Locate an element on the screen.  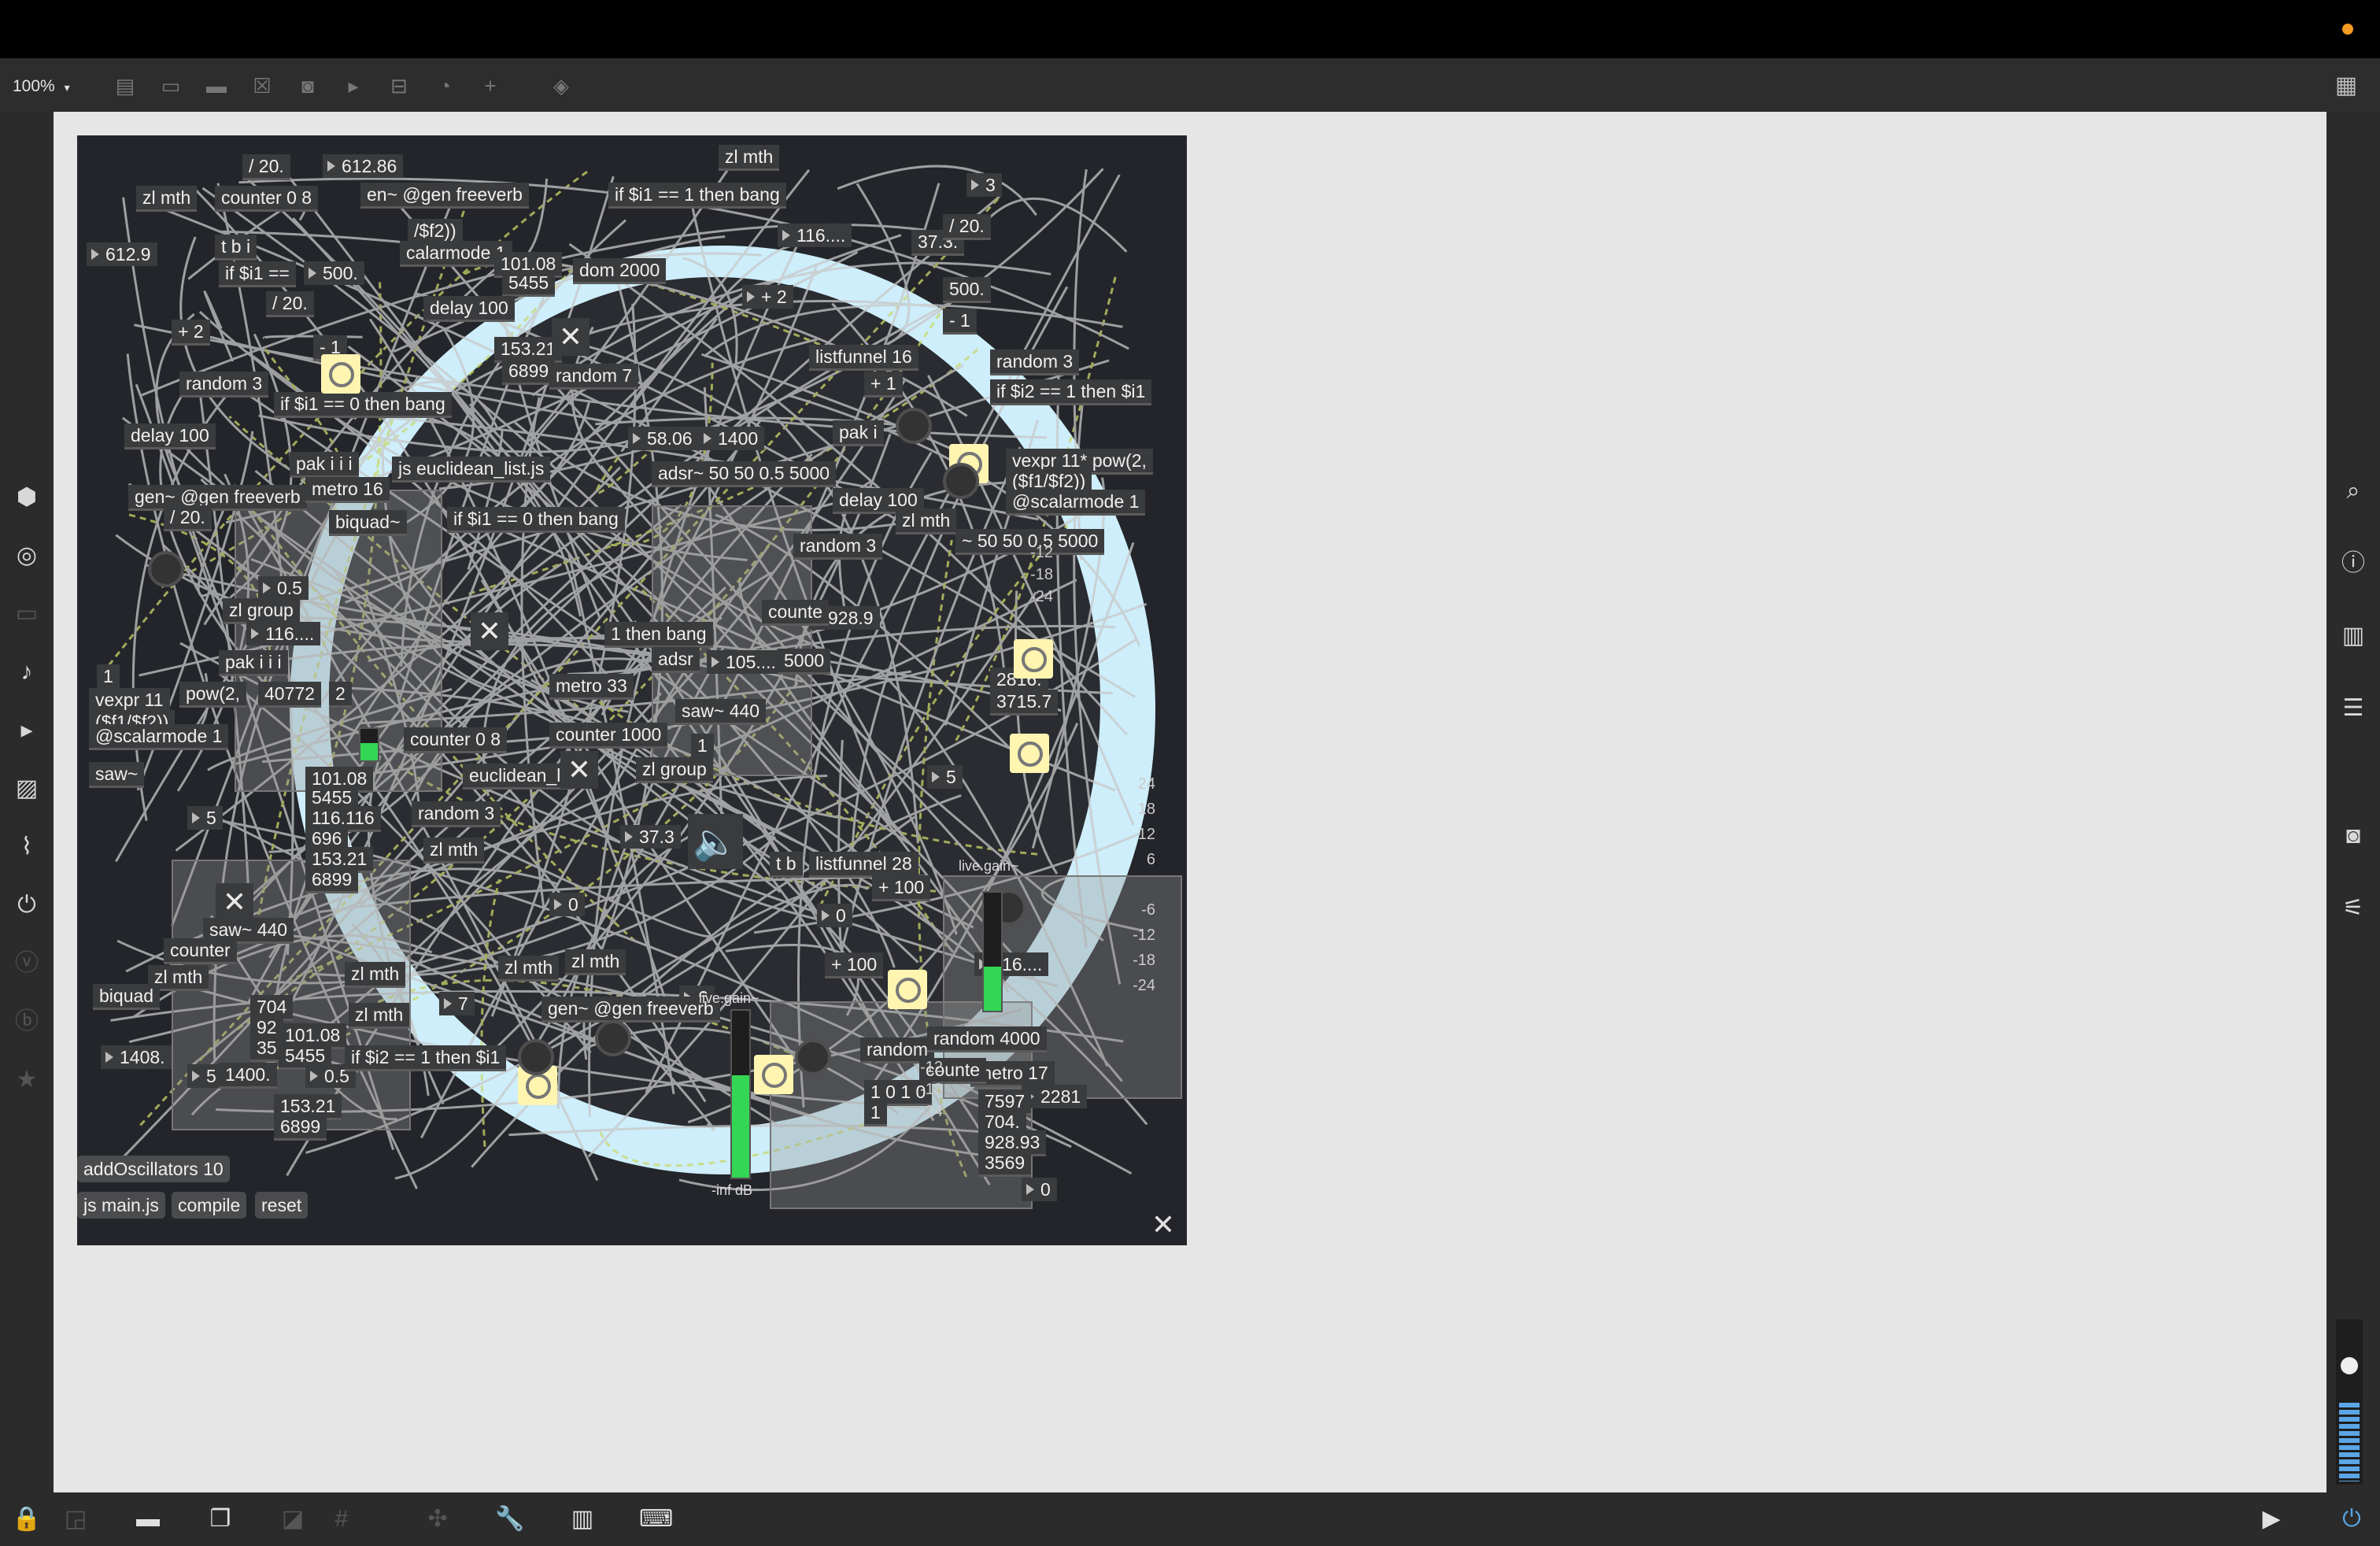
number-box: 1408. is located at coordinates (136, 1057).